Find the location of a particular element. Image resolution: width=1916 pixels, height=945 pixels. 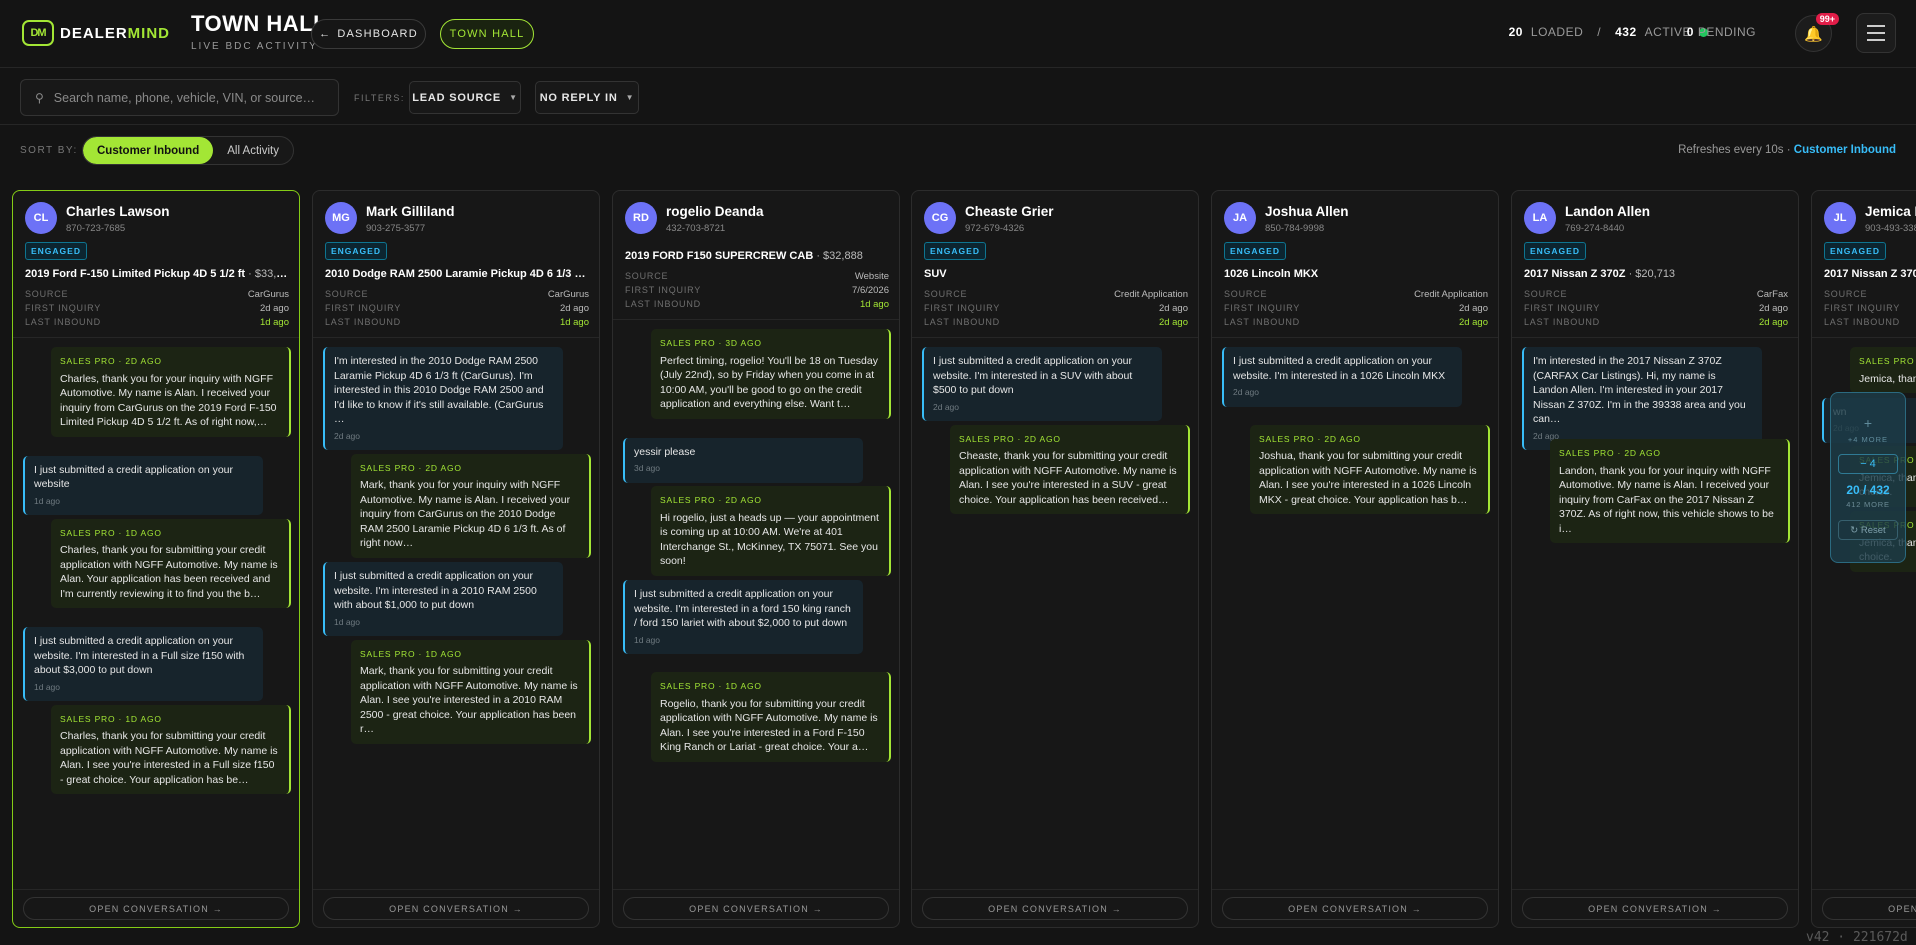

inbound-message: yessir please 3d ago is located at coordinates (743, 460).